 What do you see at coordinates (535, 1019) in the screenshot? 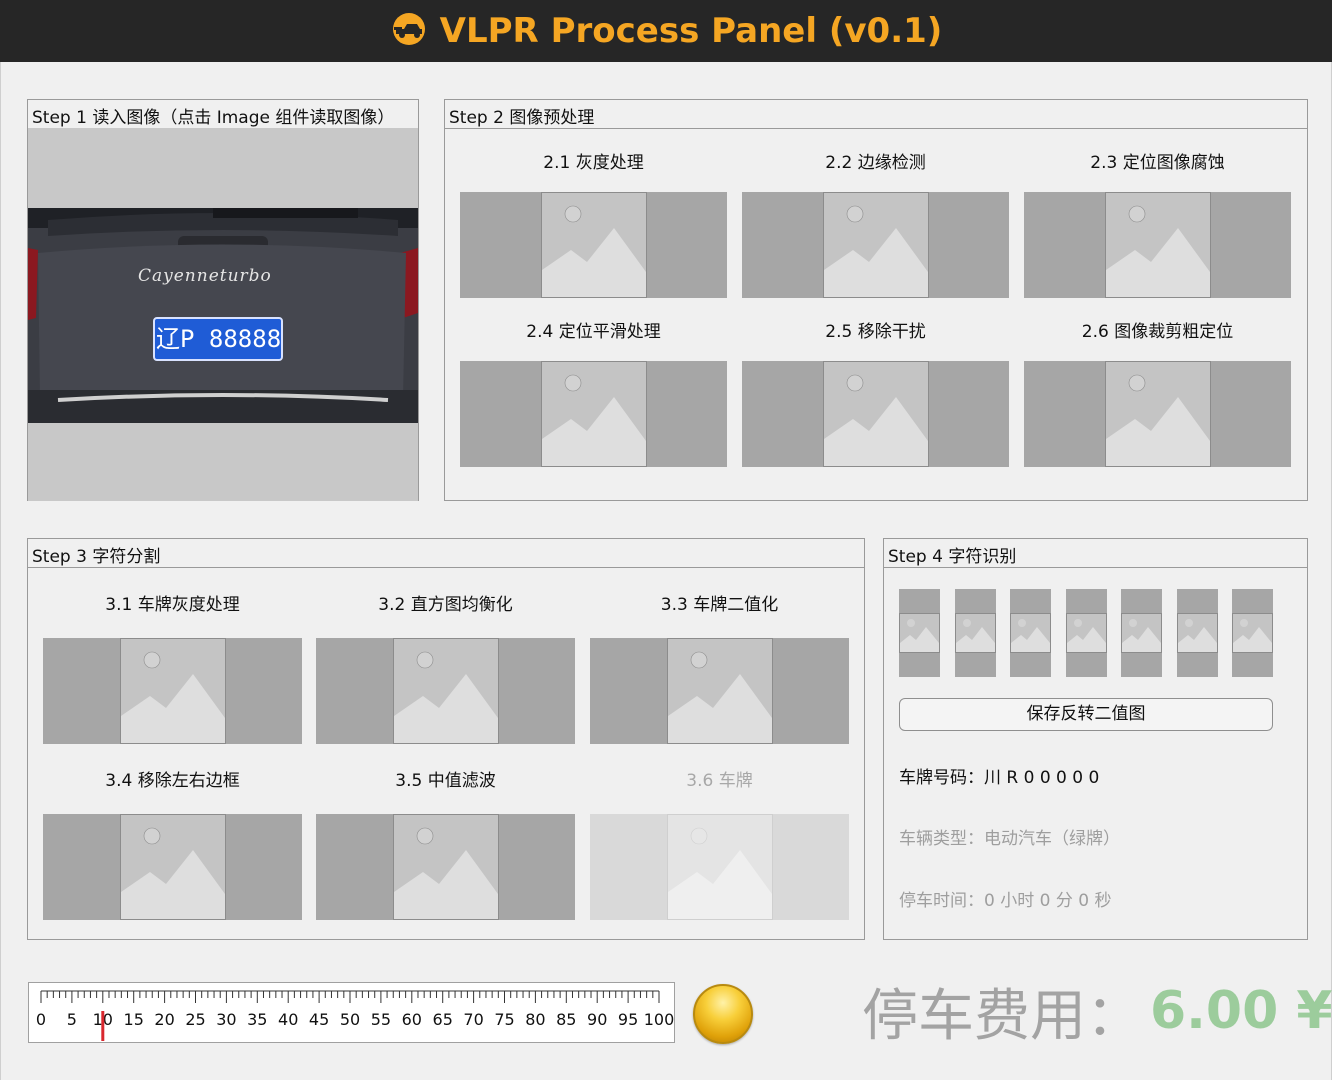
I see `ruler-tick-label: 80` at bounding box center [535, 1019].